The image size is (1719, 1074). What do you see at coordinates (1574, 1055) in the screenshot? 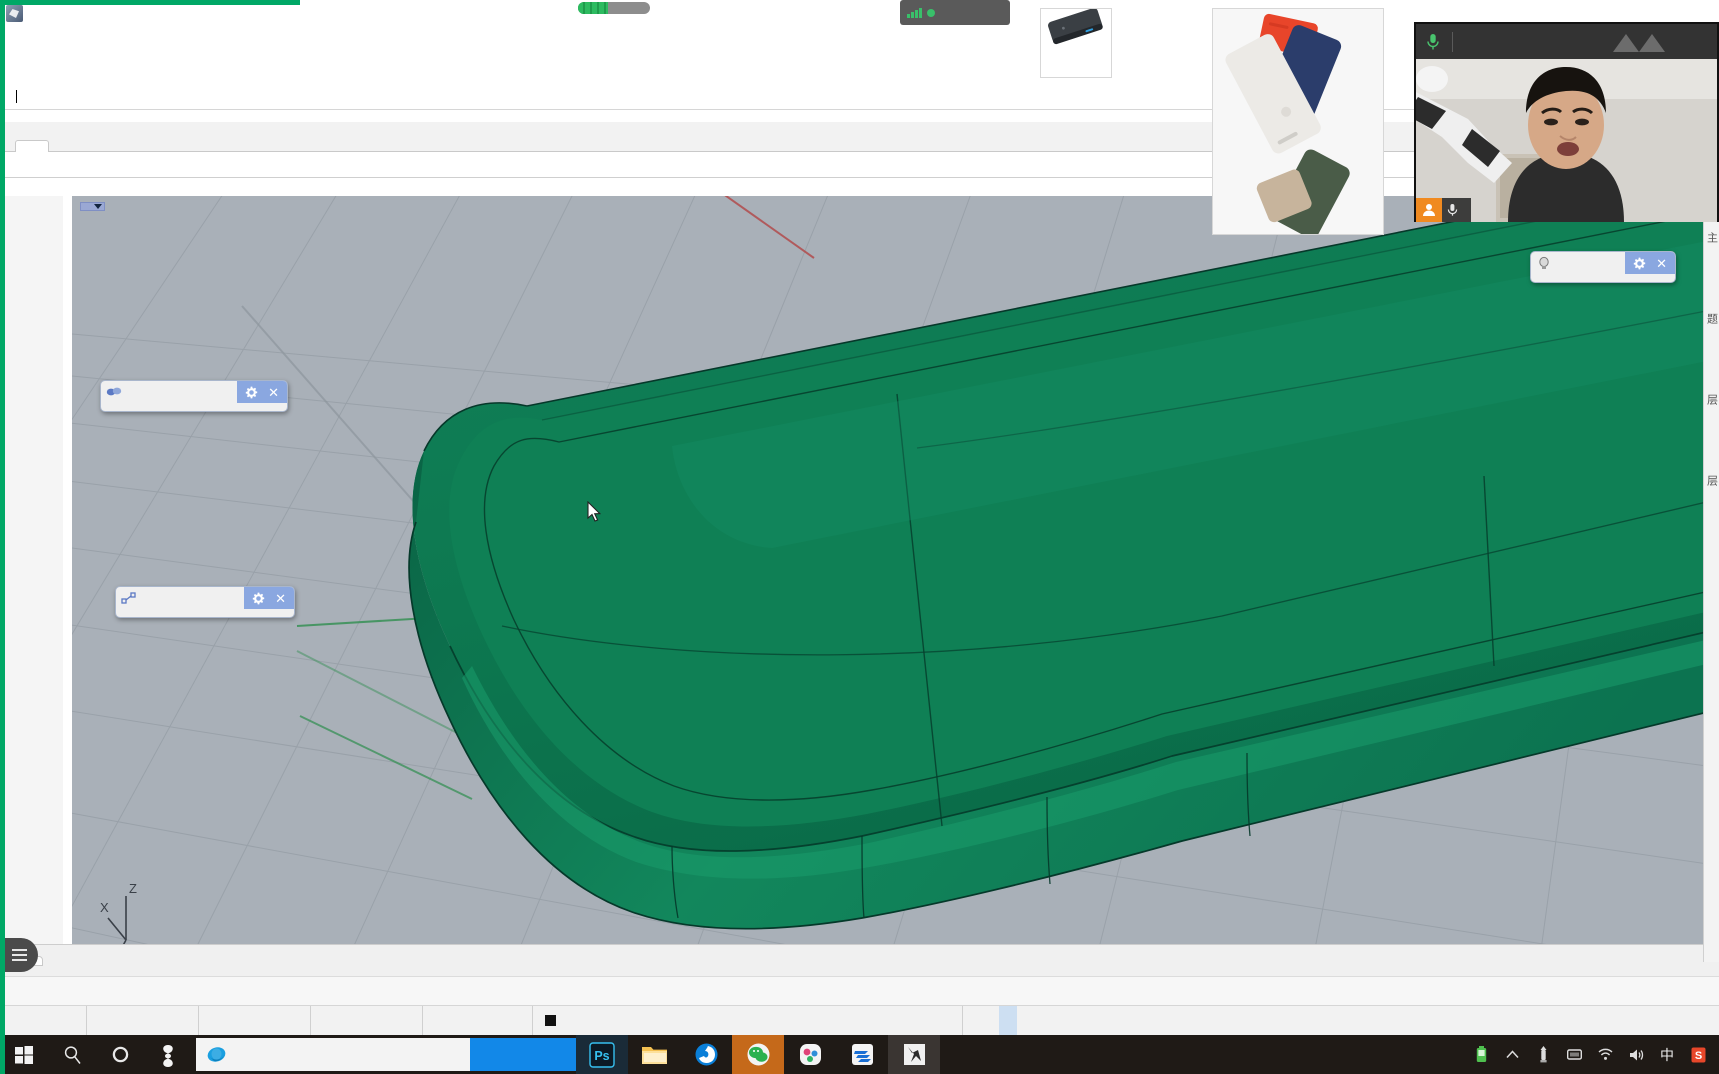
I see `storage-icon` at bounding box center [1574, 1055].